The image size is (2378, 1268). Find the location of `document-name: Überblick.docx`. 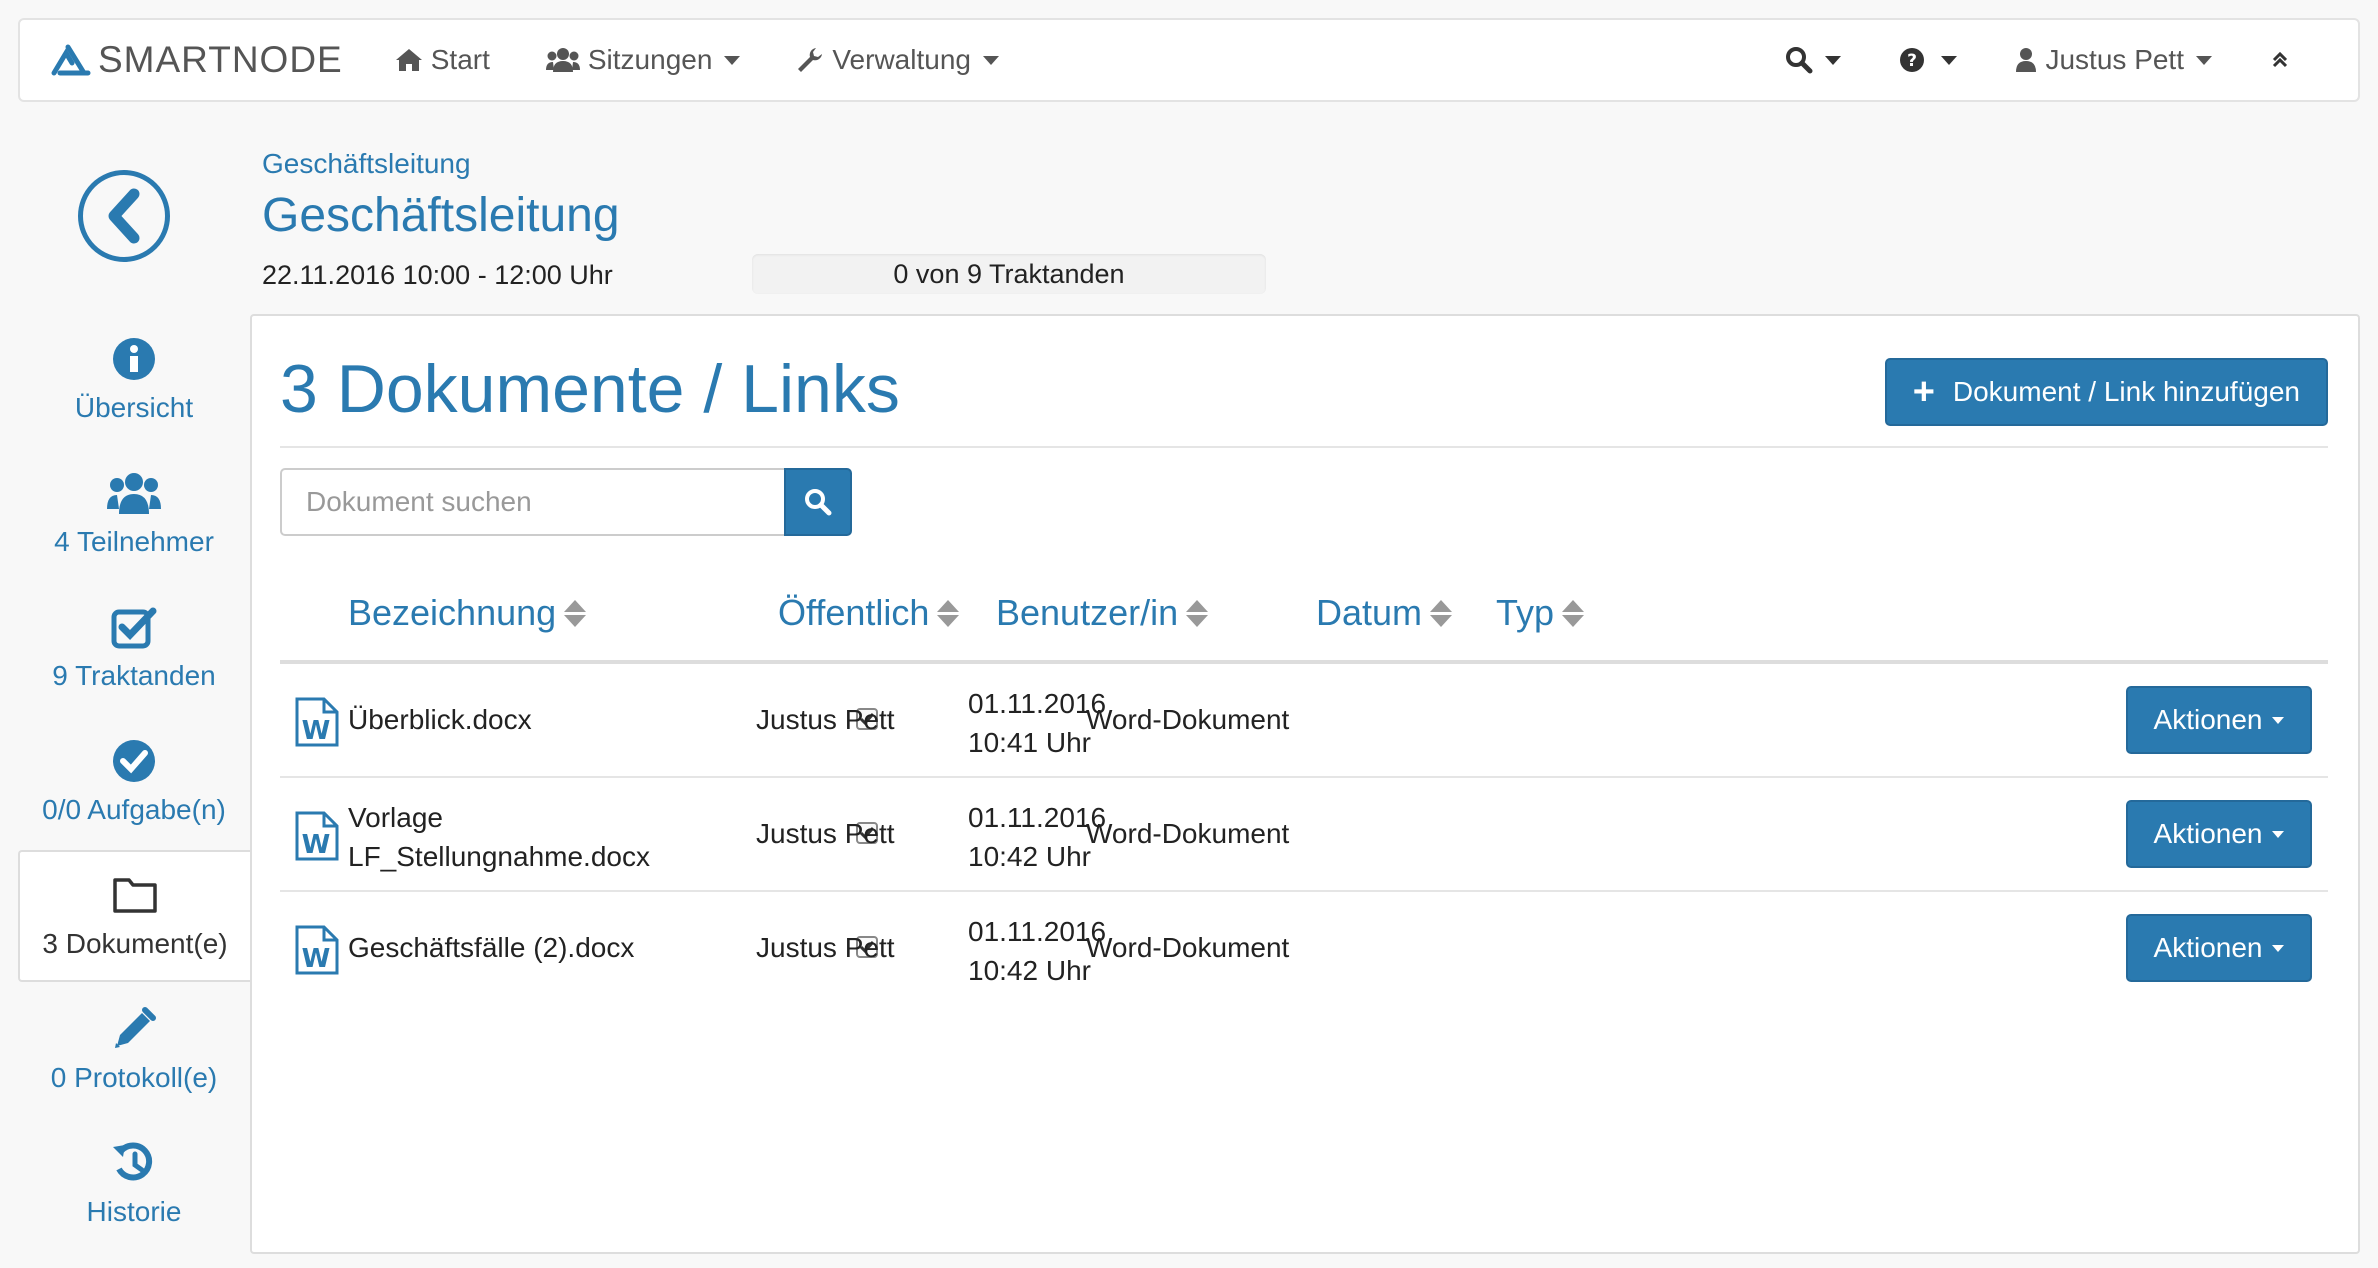

document-name: Überblick.docx is located at coordinates (440, 720).